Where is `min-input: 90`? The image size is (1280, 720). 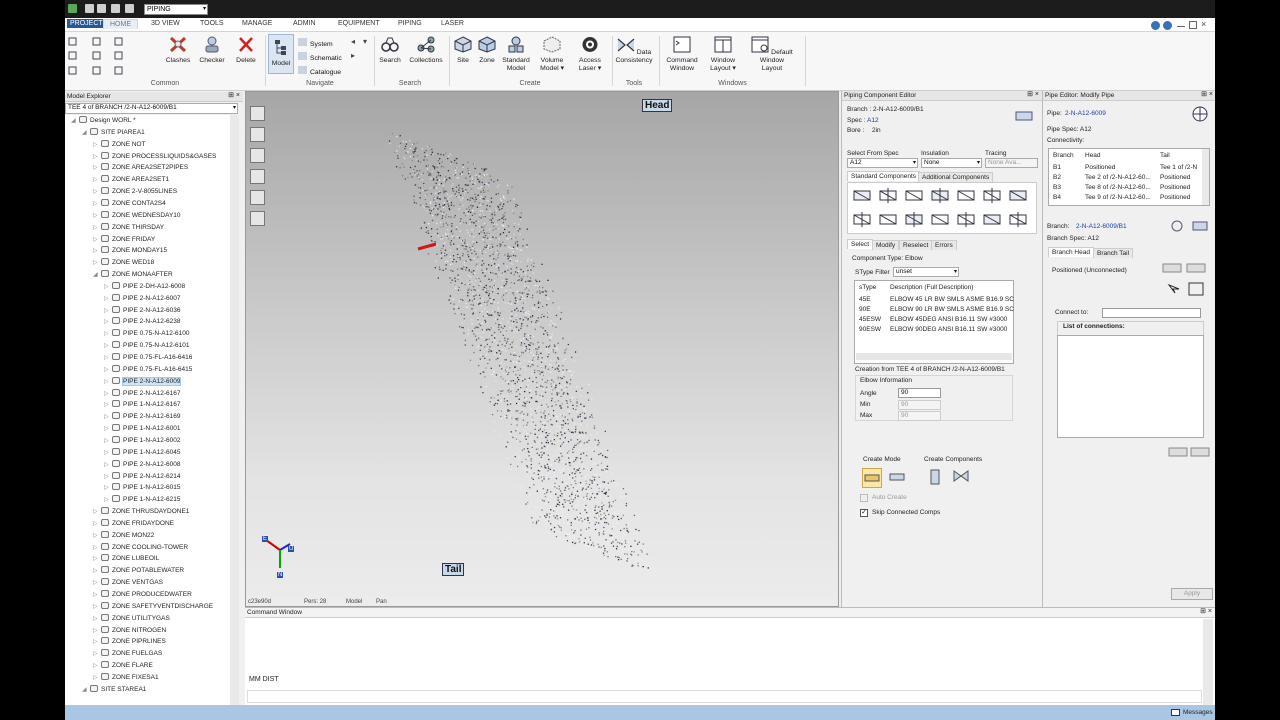
min-input: 90 is located at coordinates (919, 405).